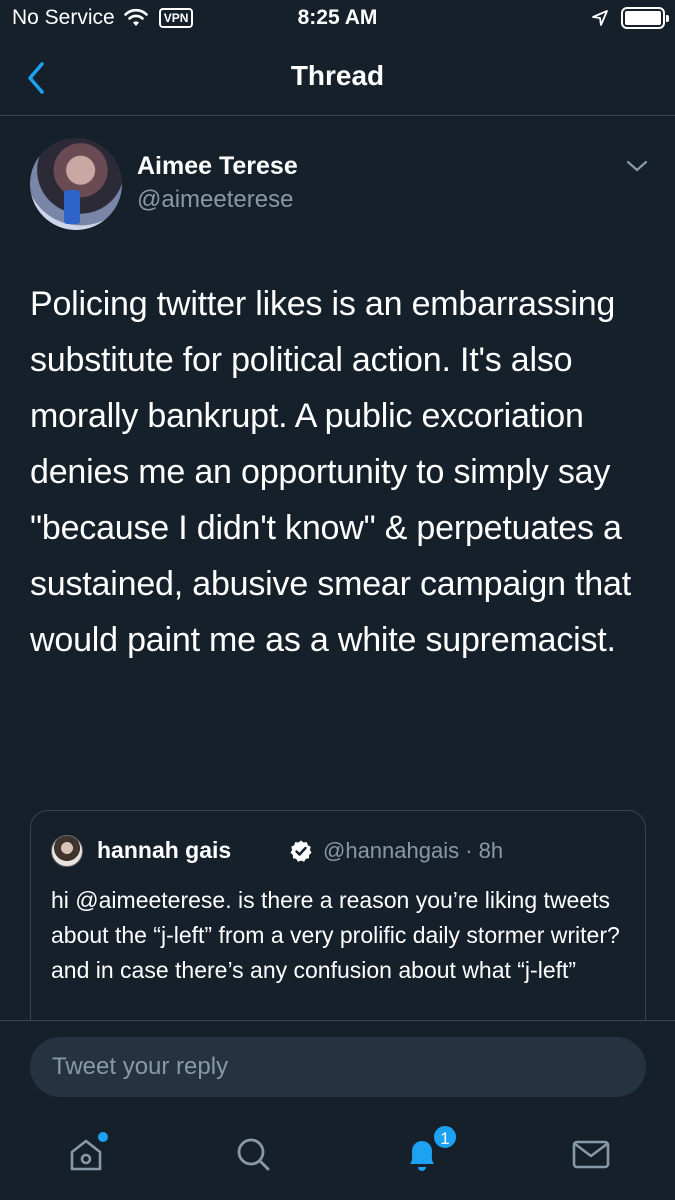 This screenshot has width=675, height=1200. What do you see at coordinates (86, 1154) in the screenshot?
I see `tab-home` at bounding box center [86, 1154].